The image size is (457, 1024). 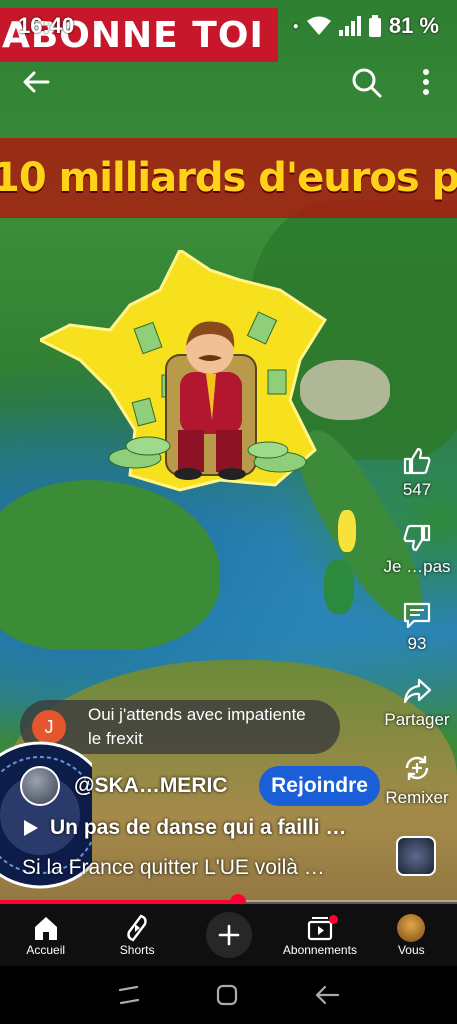 I want to click on play-icon, so click(x=31, y=828).